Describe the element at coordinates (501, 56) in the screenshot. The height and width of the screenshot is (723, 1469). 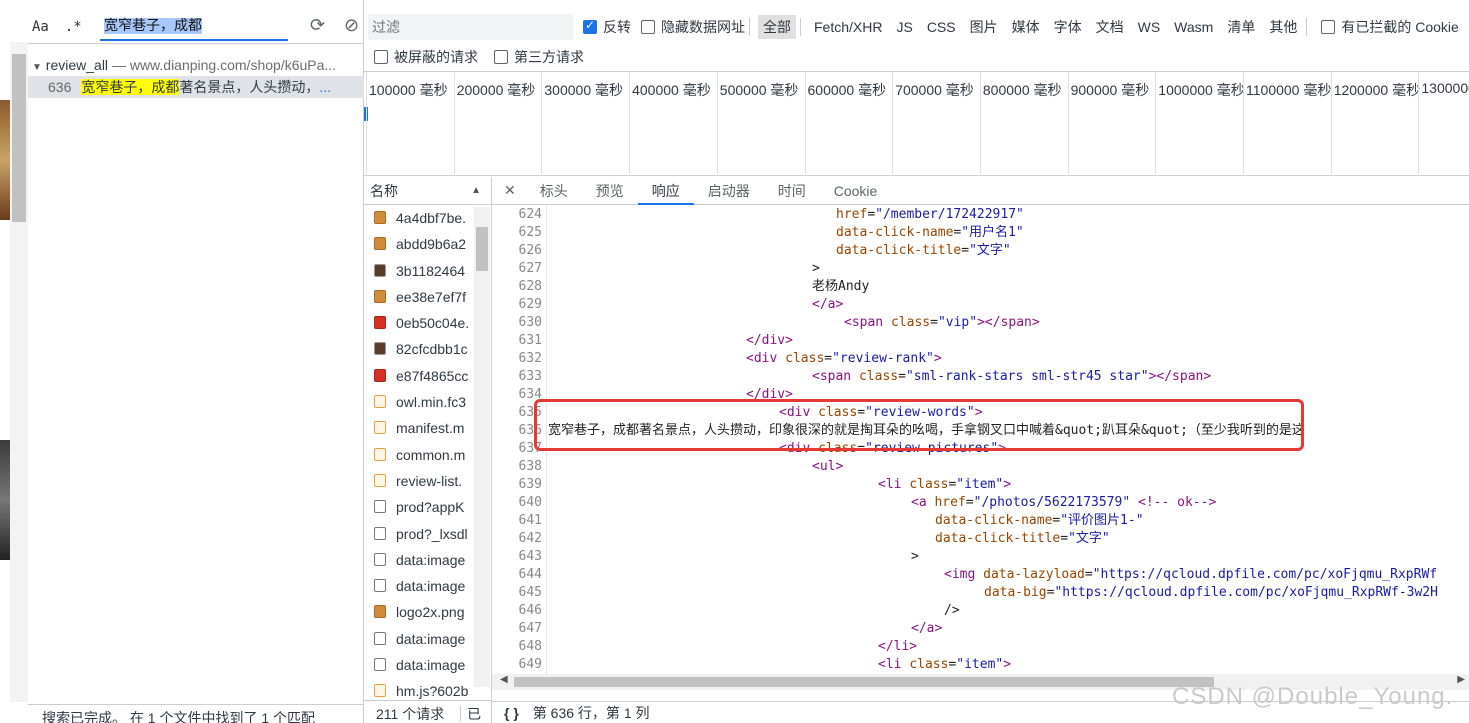
I see `third-party-checkbox` at that location.